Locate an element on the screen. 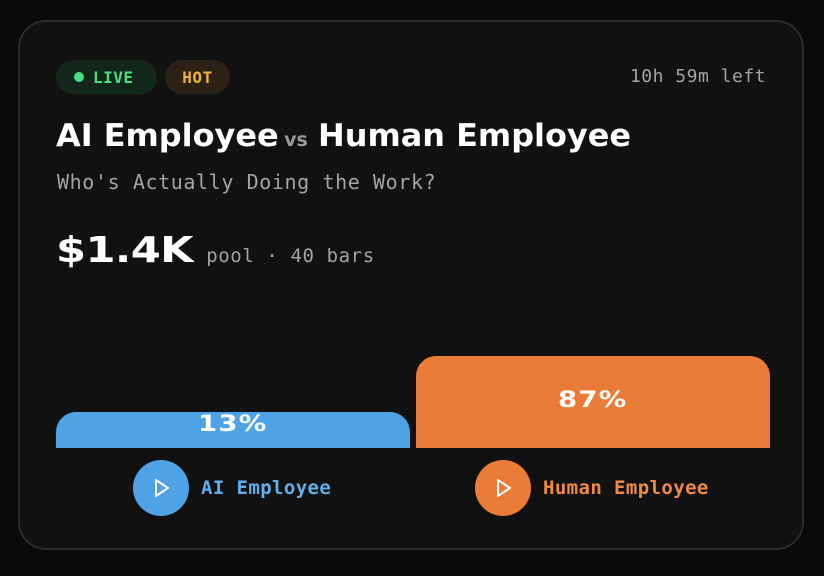 Image resolution: width=824 pixels, height=576 pixels. human-employee-option: Human Employee is located at coordinates (592, 488).